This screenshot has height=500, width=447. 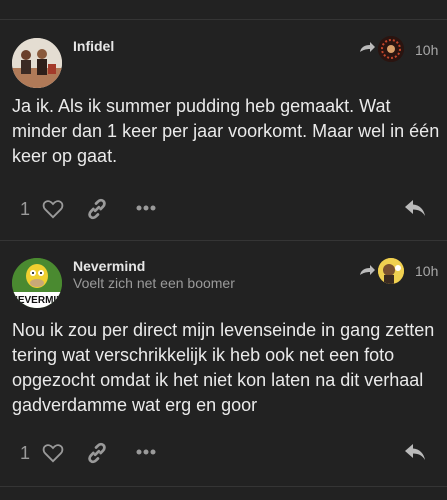 What do you see at coordinates (37, 283) in the screenshot?
I see `user-avatar: NEVERMIN` at bounding box center [37, 283].